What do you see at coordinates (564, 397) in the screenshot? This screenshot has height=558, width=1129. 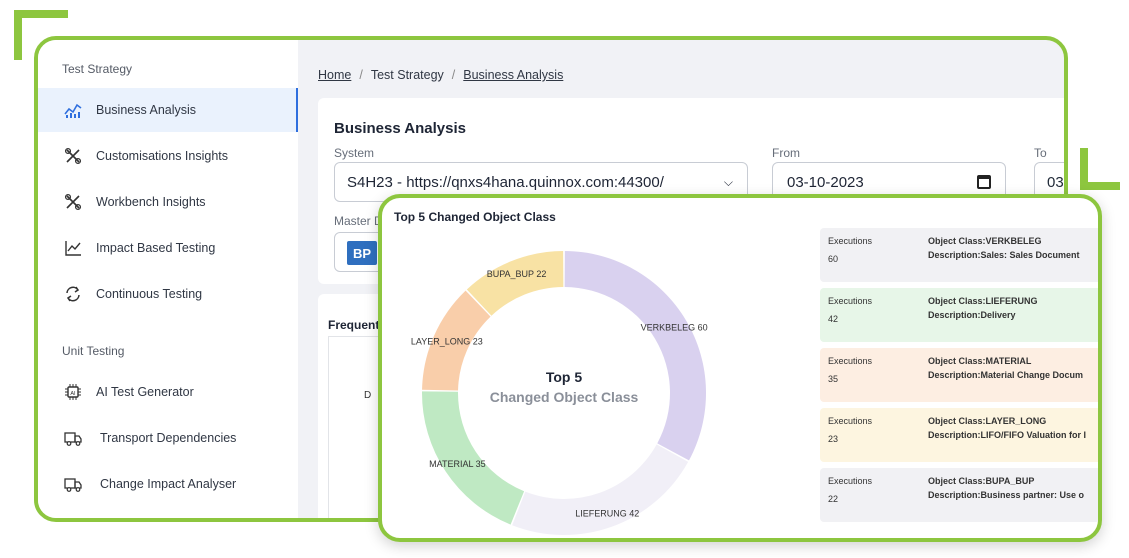 I see `donut-center-subtitle: Changed Object Class` at bounding box center [564, 397].